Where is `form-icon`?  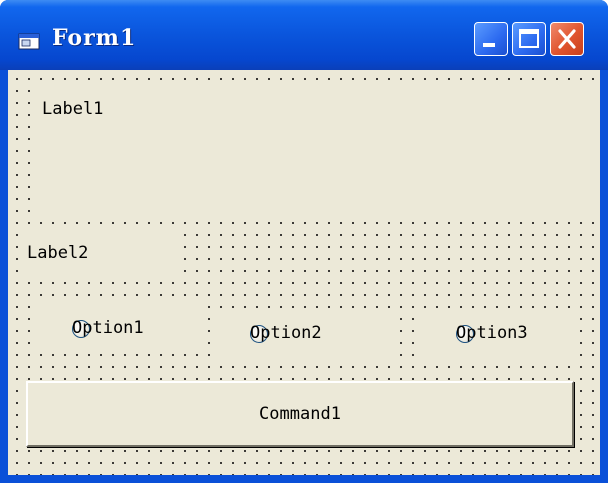 form-icon is located at coordinates (29, 41).